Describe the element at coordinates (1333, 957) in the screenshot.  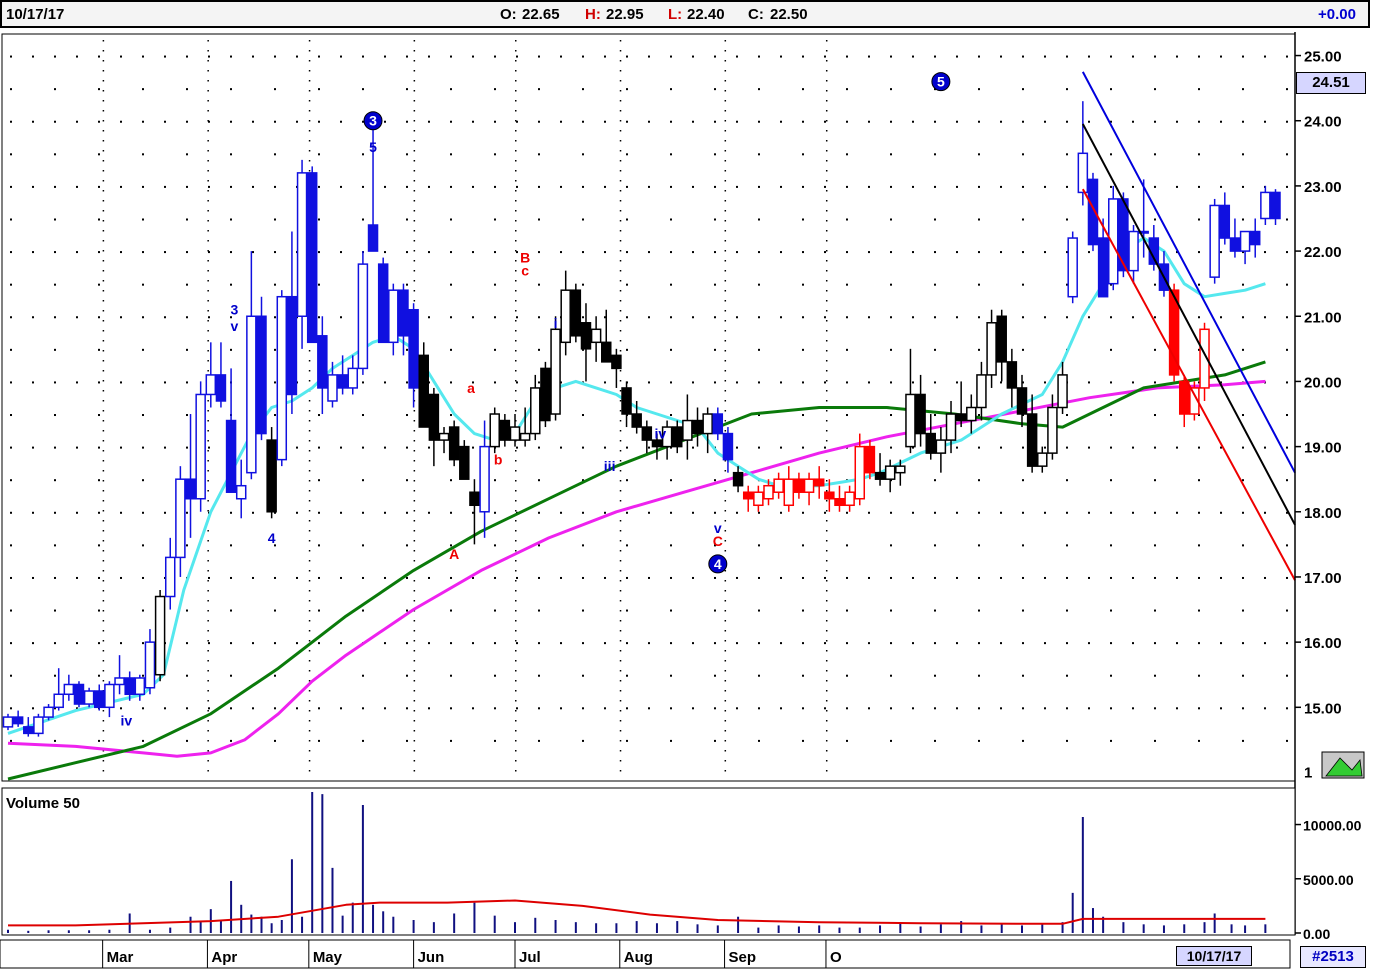
I see `symbol-id-badge: #2513` at that location.